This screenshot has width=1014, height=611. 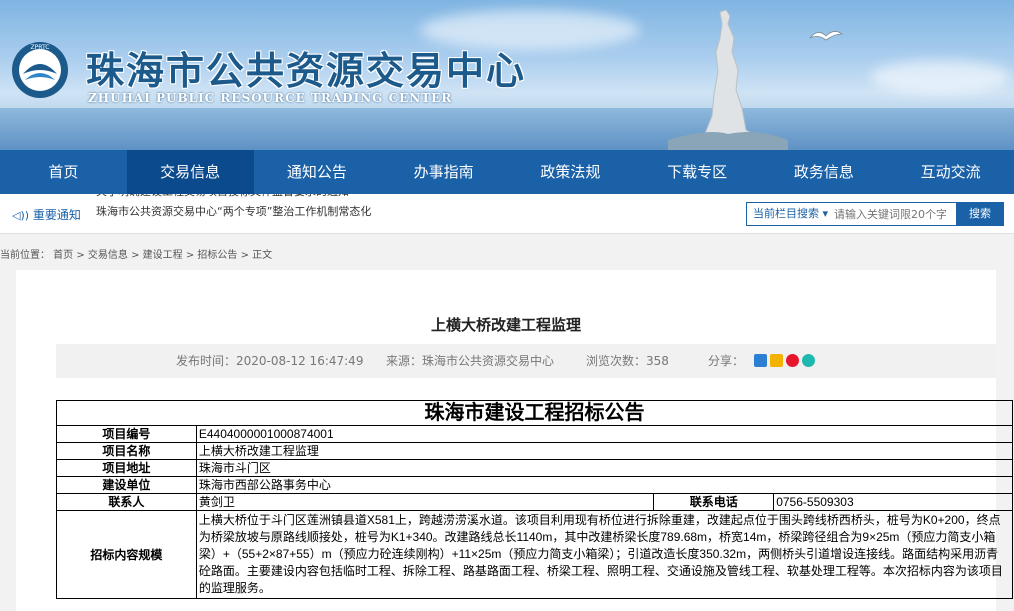 I want to click on seagull-icon, so click(x=826, y=36).